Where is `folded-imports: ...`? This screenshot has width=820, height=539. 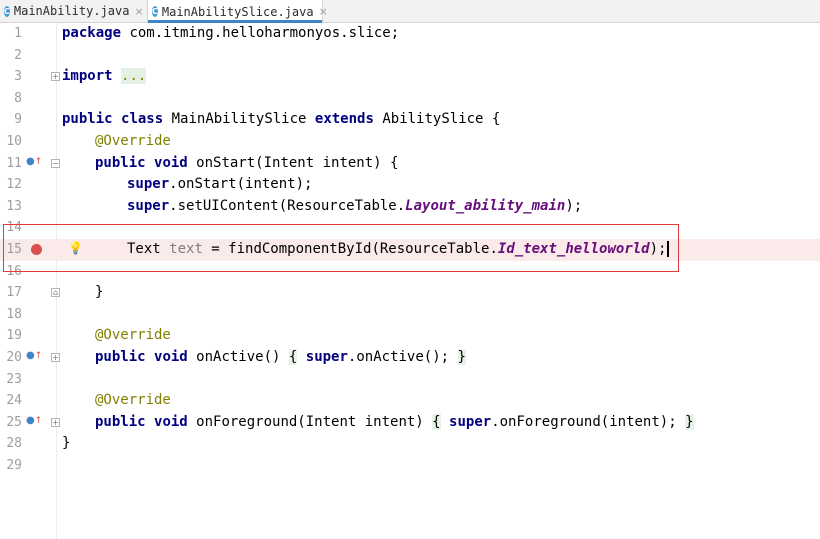 folded-imports: ... is located at coordinates (134, 76).